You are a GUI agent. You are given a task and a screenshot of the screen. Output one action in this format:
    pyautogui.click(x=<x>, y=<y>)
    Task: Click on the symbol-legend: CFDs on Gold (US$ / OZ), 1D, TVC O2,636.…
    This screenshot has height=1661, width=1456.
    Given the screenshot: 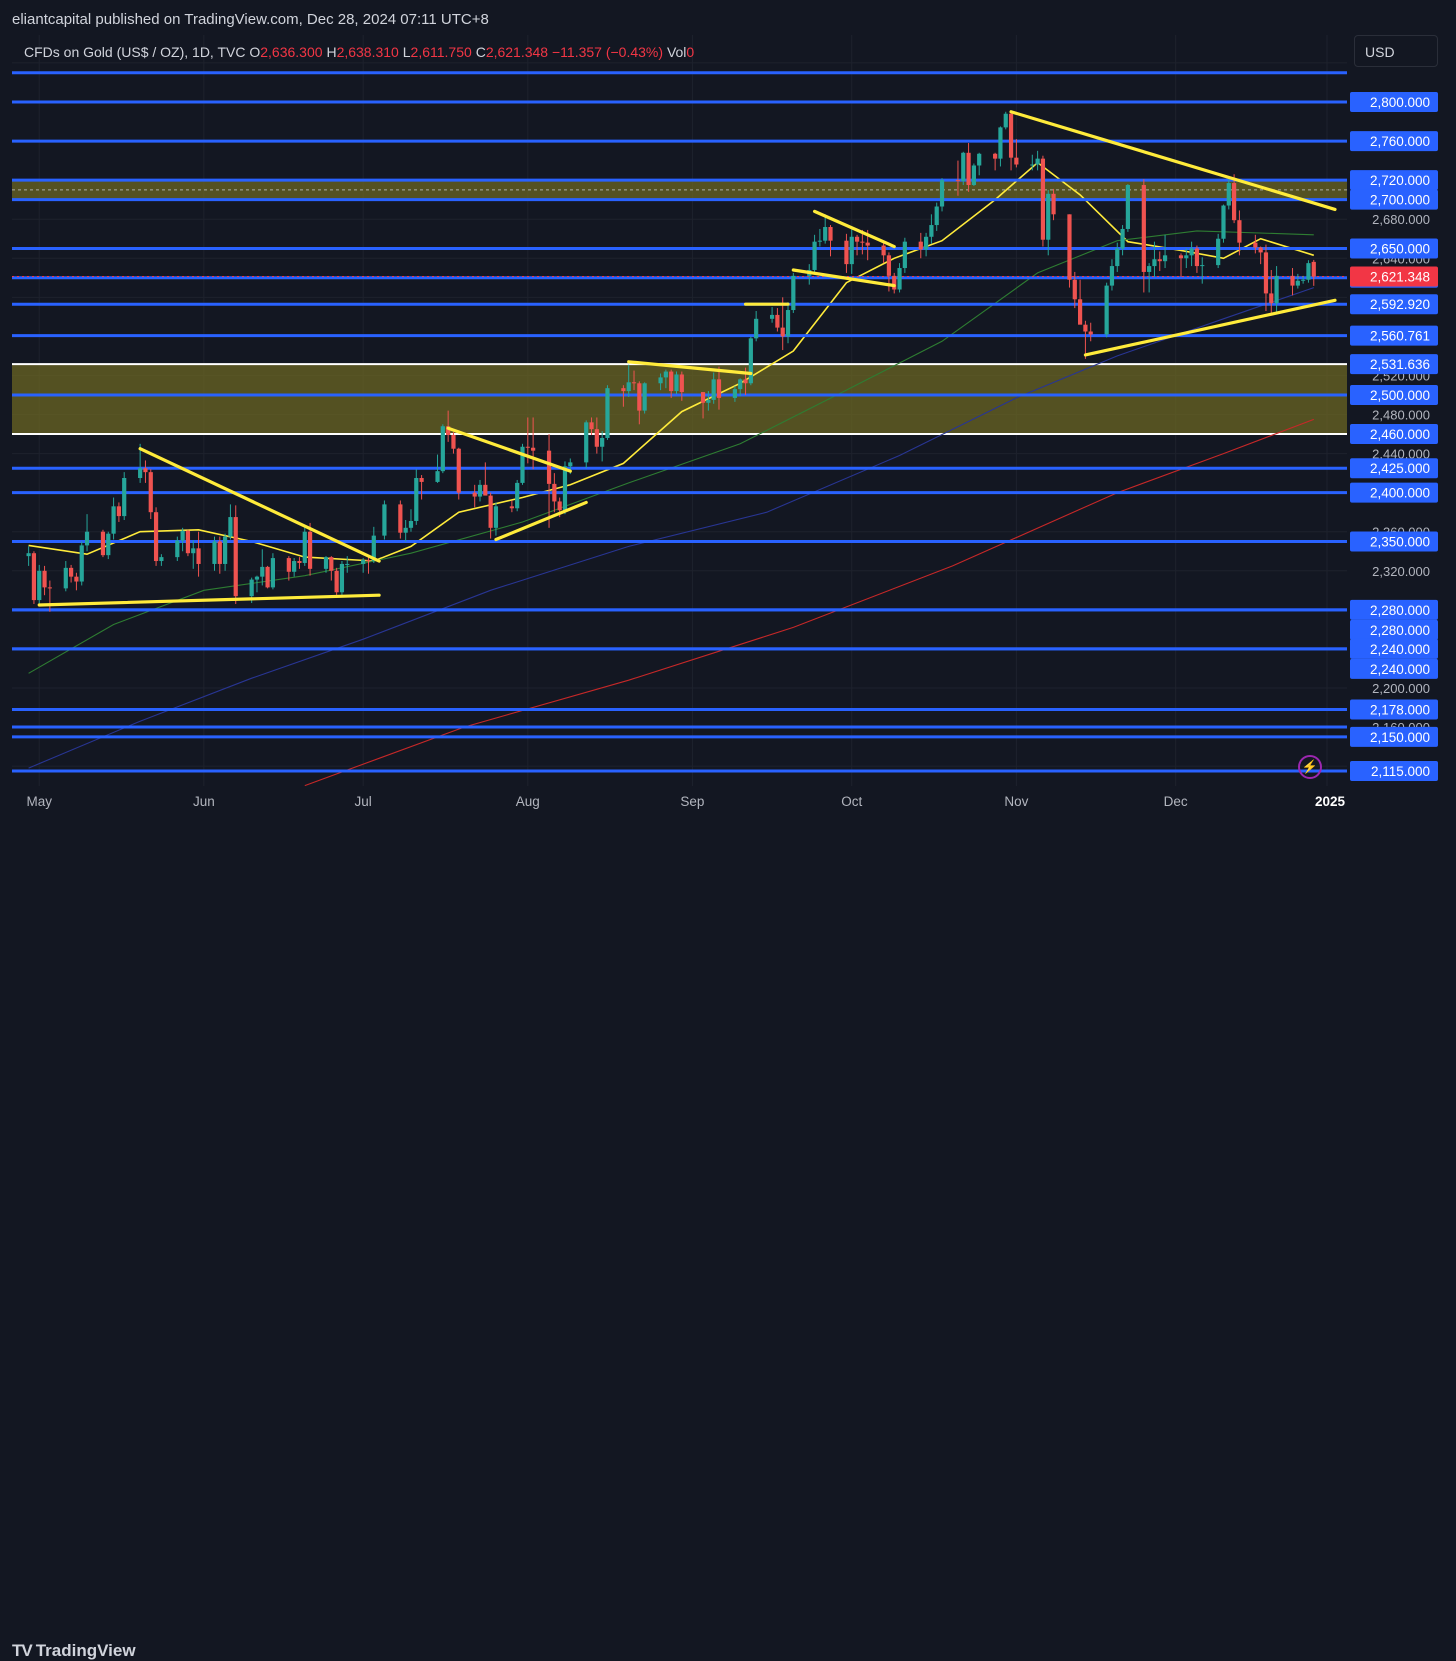 What is the action you would take?
    pyautogui.click(x=359, y=52)
    